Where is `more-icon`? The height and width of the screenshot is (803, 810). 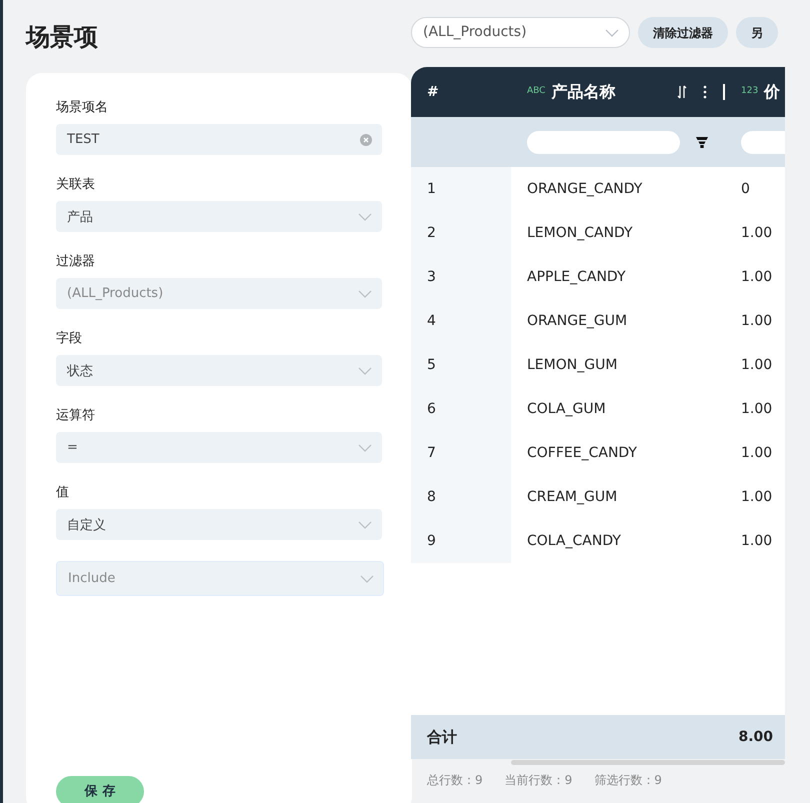
more-icon is located at coordinates (705, 92).